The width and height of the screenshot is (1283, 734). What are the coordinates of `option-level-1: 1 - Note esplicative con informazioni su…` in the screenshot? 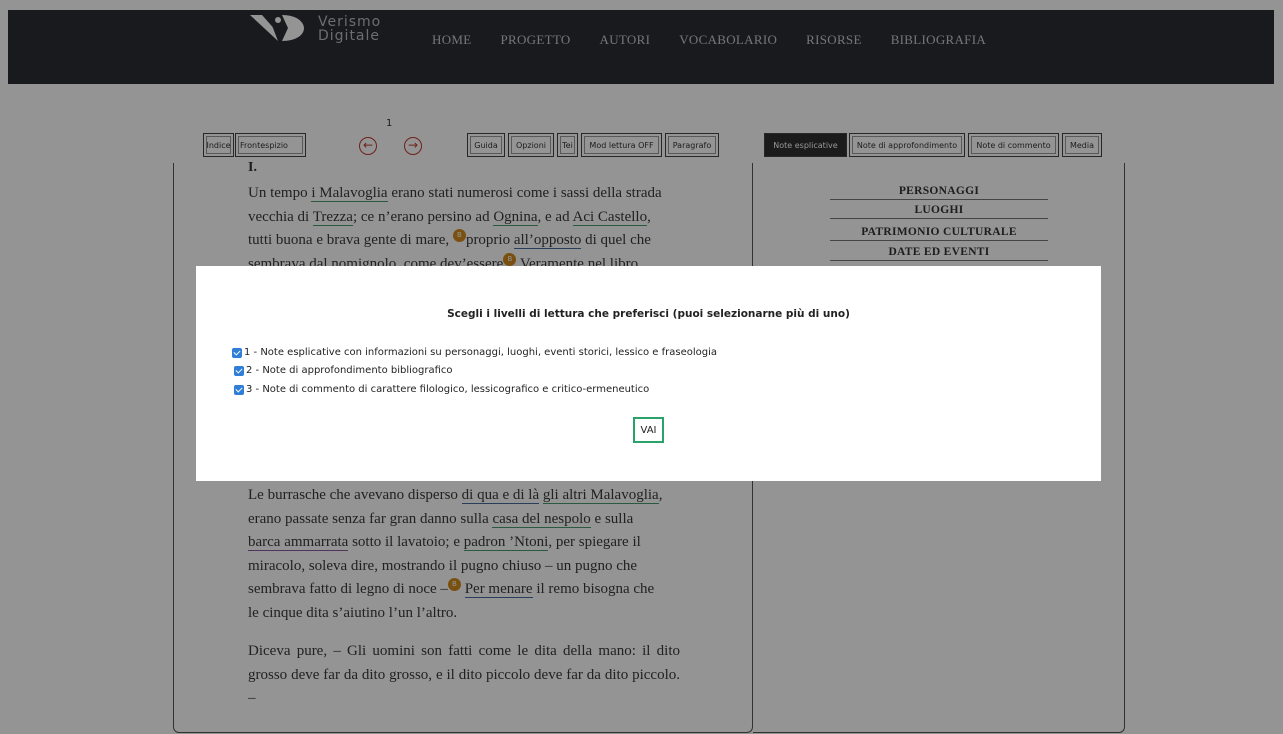 It's located at (474, 352).